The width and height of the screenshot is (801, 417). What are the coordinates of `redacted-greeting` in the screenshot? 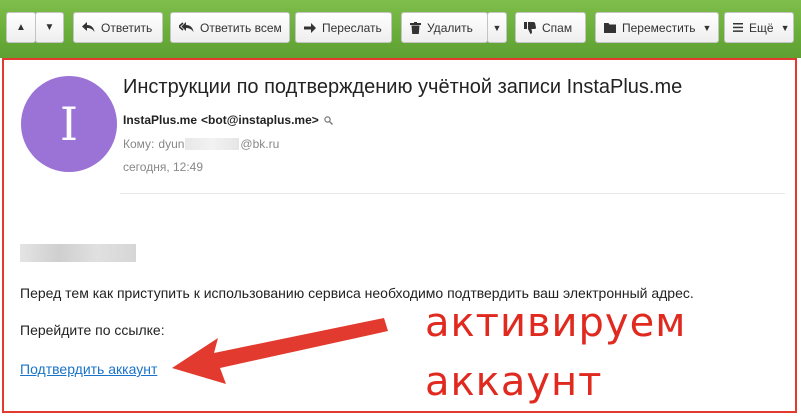 It's located at (78, 253).